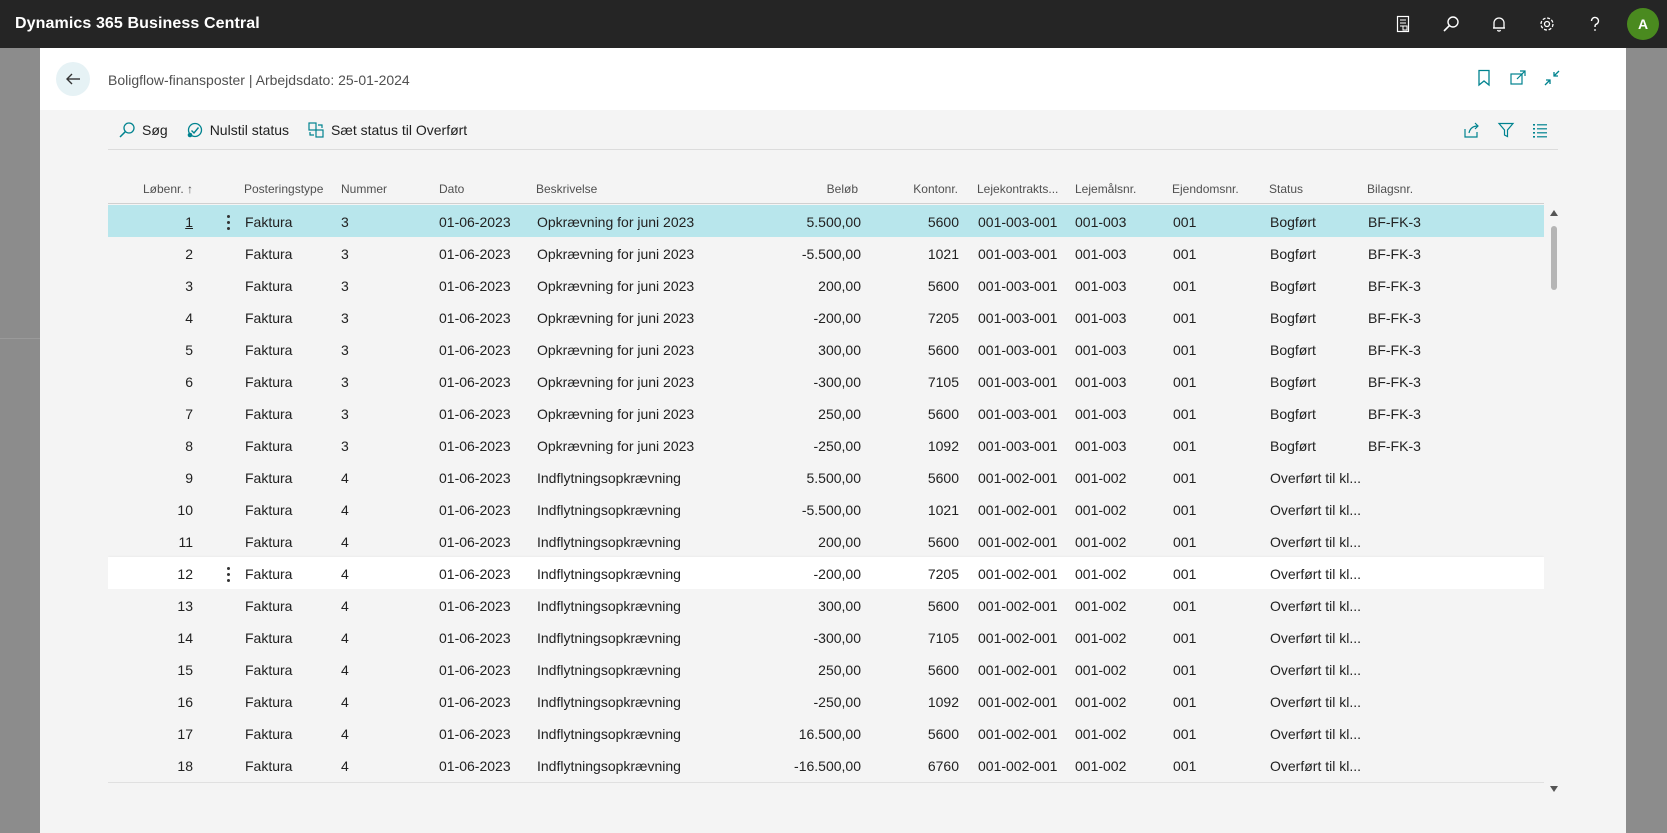  What do you see at coordinates (283, 189) in the screenshot?
I see `col-posteringstype: Posteringstype` at bounding box center [283, 189].